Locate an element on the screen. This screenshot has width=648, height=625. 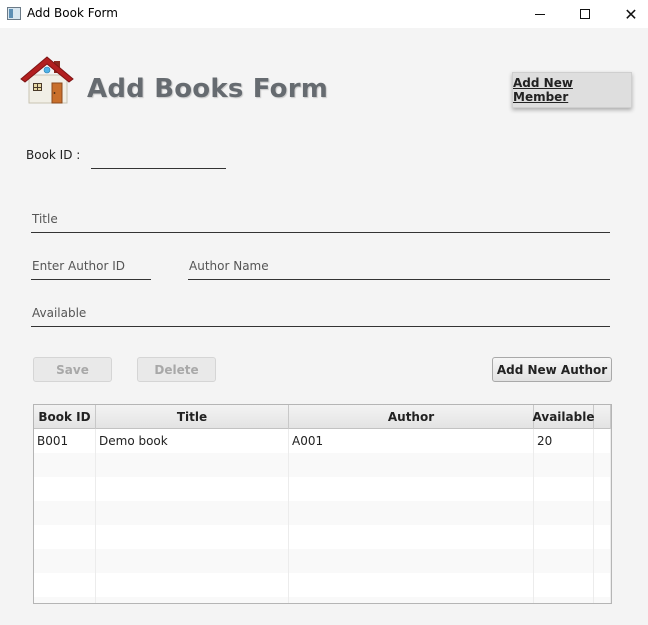
cell-filler is located at coordinates (602, 441).